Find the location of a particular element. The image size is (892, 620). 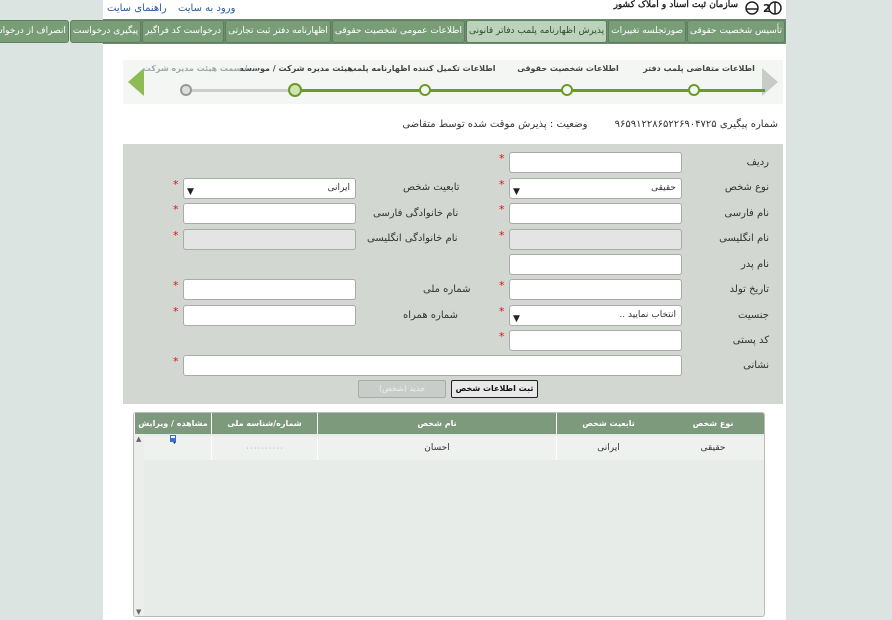

gender-label: جنسیت is located at coordinates (753, 315).